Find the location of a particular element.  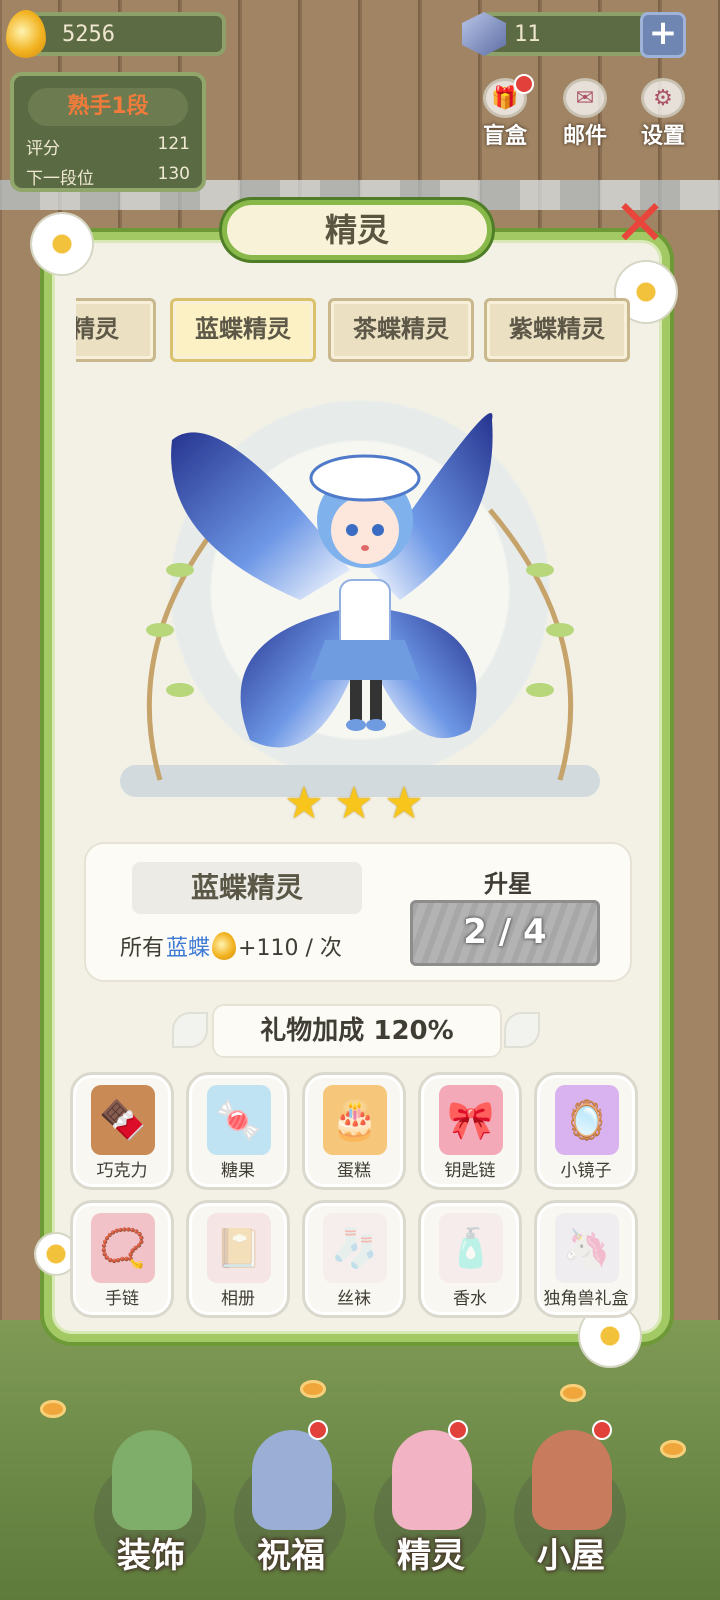

nav-house-label: 小屋 is located at coordinates (571, 1556).